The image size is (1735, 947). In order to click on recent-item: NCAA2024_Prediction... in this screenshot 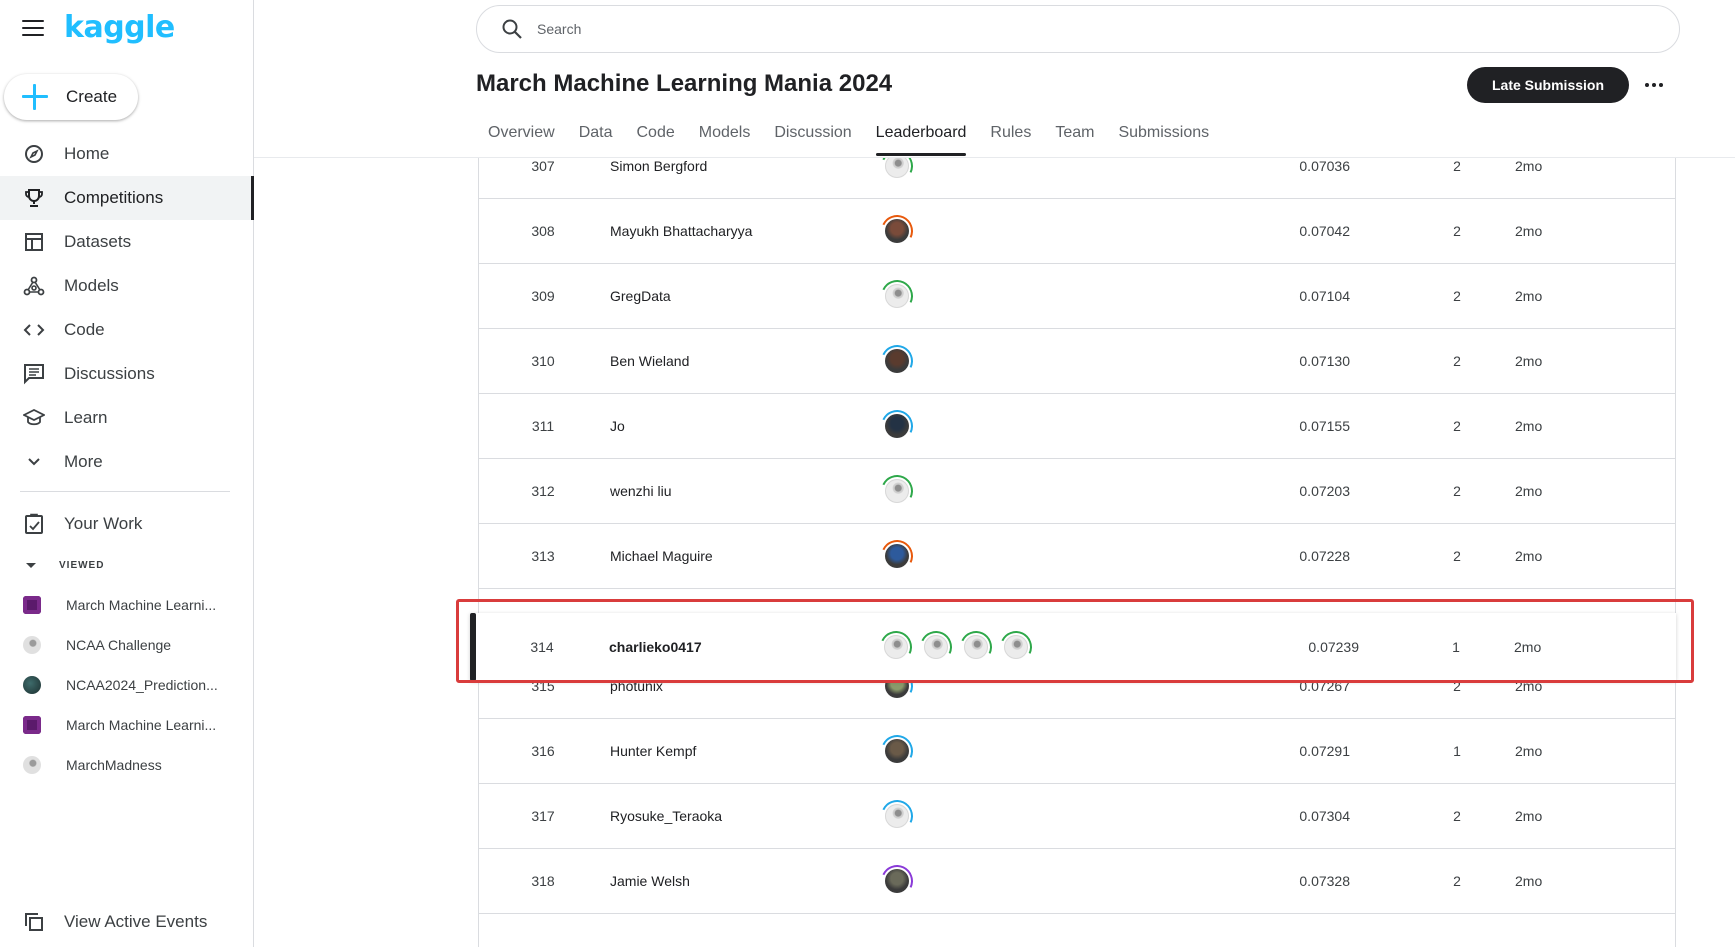, I will do `click(127, 685)`.